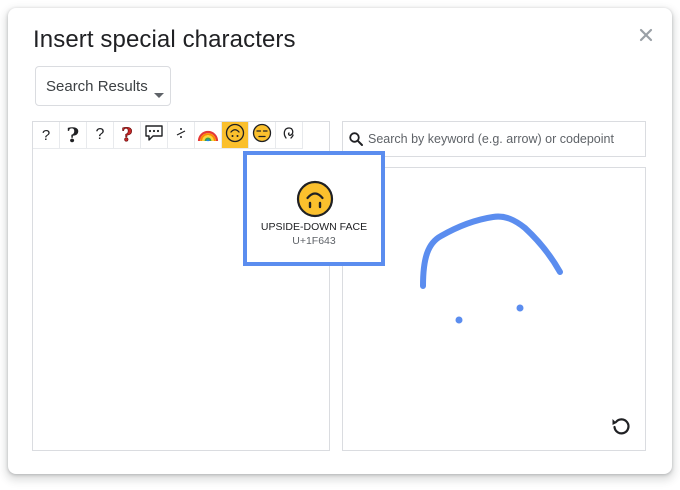 The width and height of the screenshot is (680, 490). I want to click on result-cell-spiral-symbol, so click(289, 135).